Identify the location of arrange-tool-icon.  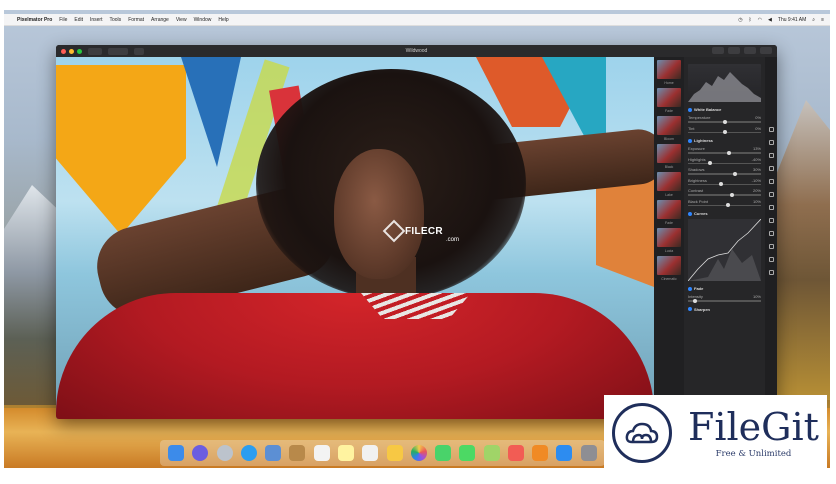
(771, 129).